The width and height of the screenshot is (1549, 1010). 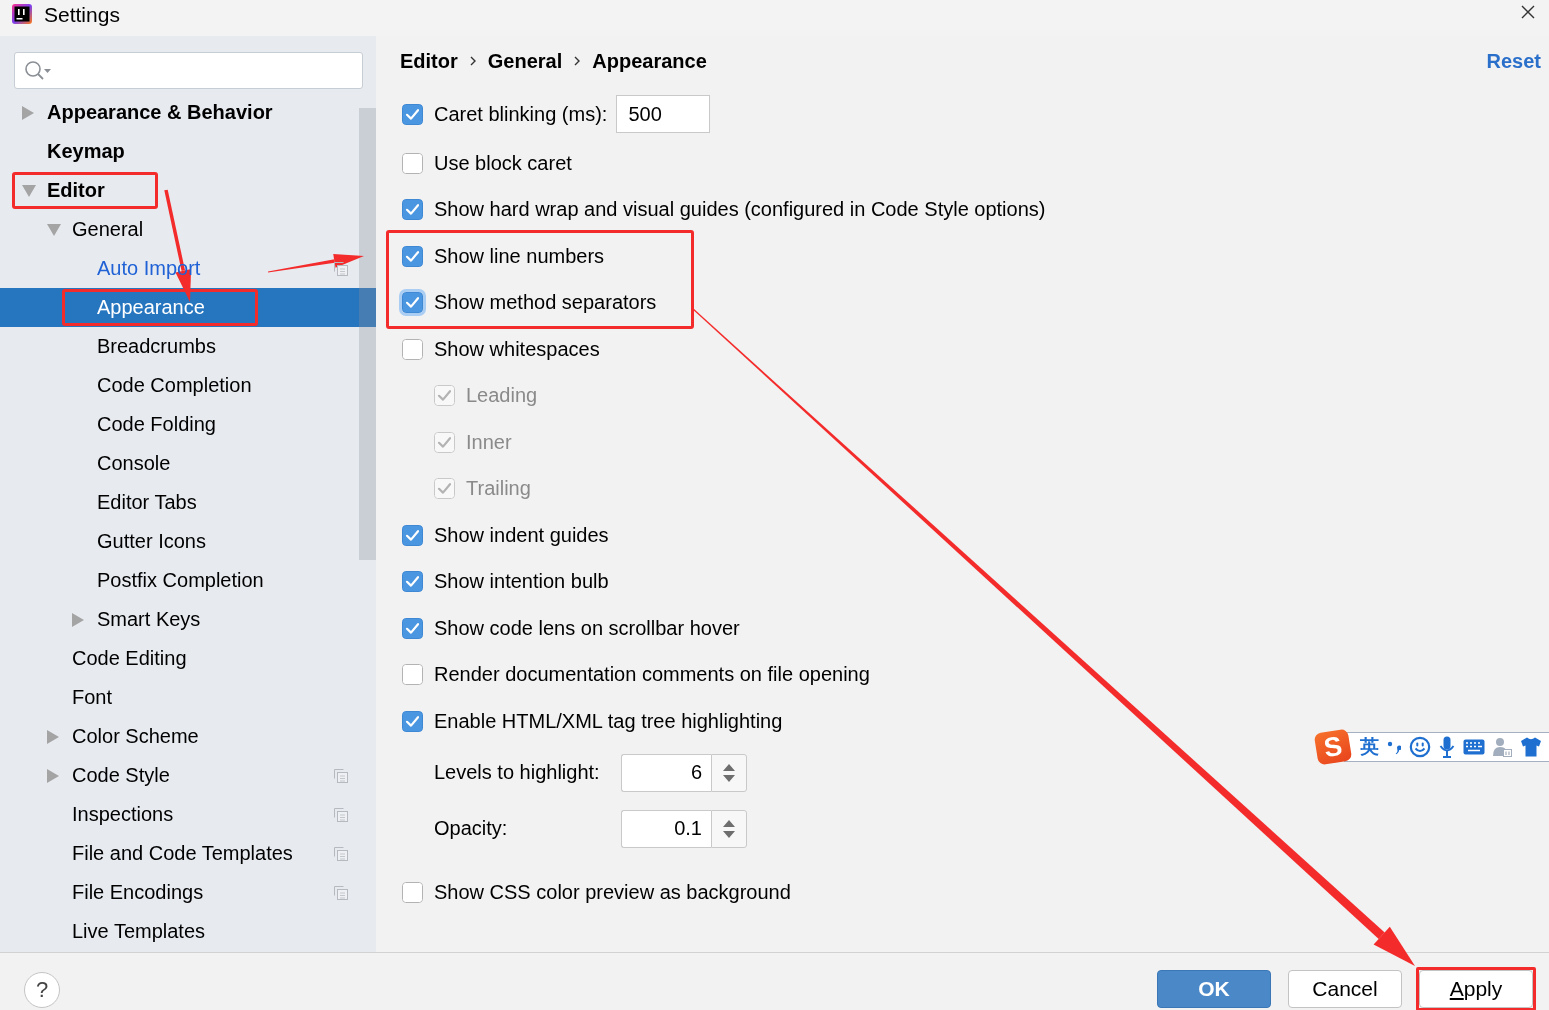 I want to click on dialog-button: OK, so click(x=1214, y=989).